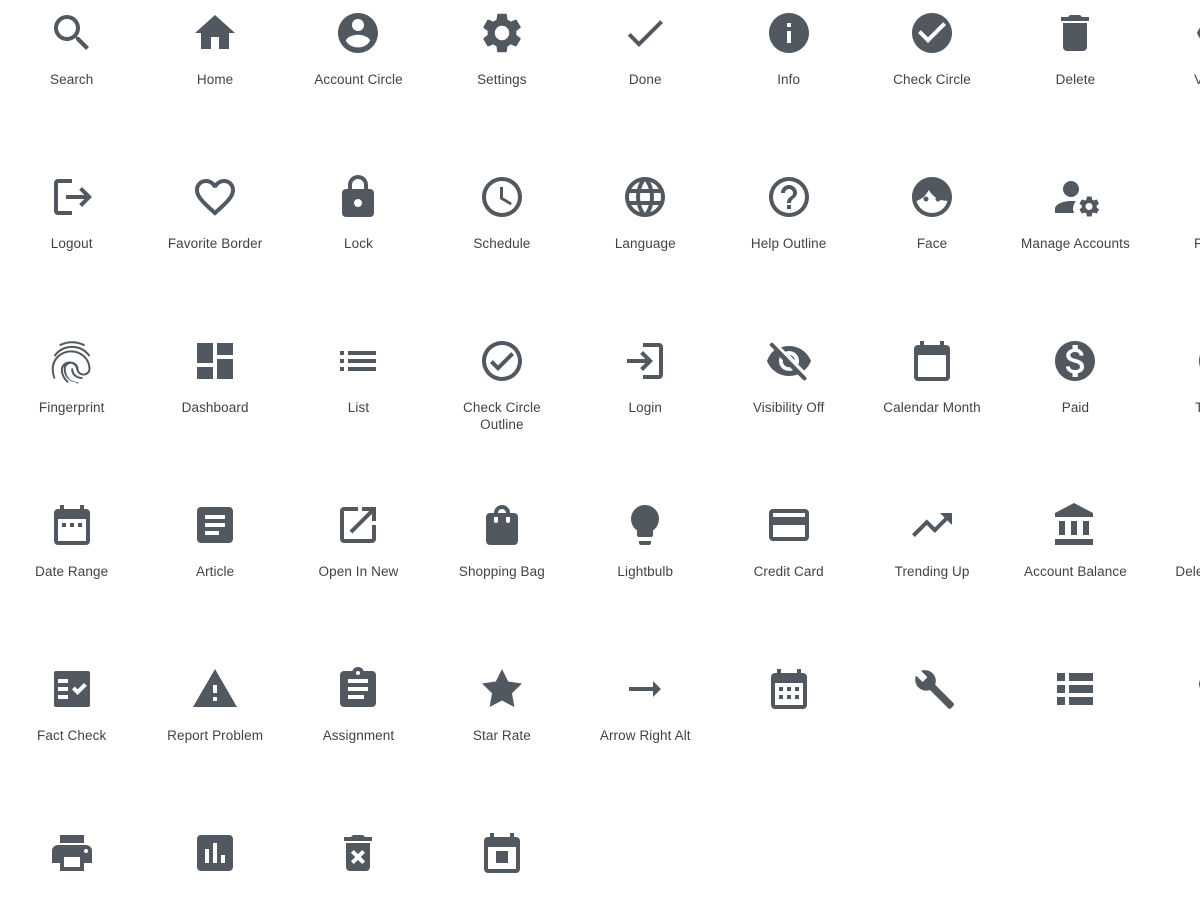 Image resolution: width=1200 pixels, height=900 pixels. What do you see at coordinates (1075, 574) in the screenshot?
I see `icon-cell-account-balance: Account Balance` at bounding box center [1075, 574].